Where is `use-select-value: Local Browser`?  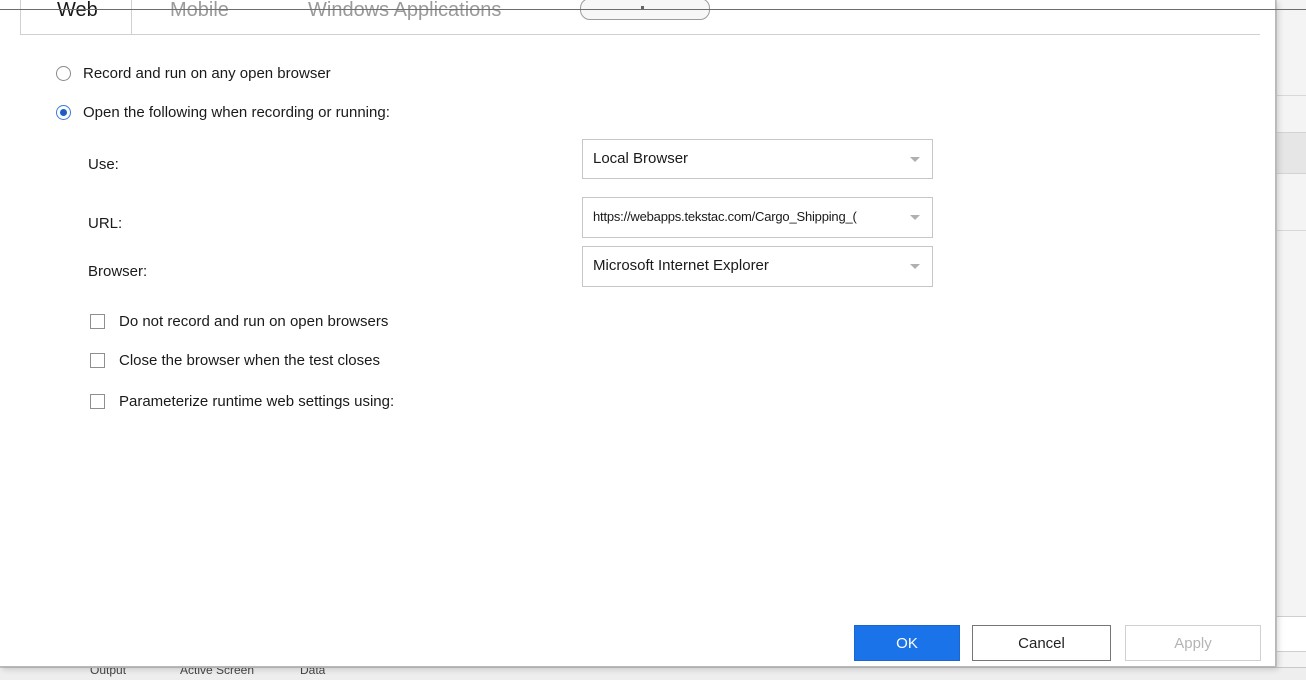 use-select-value: Local Browser is located at coordinates (641, 158).